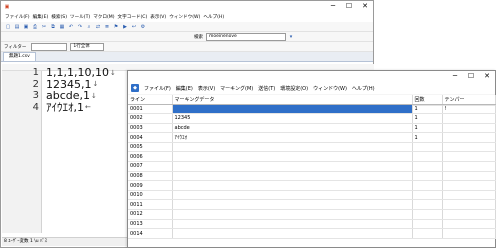 The width and height of the screenshot is (496, 248). What do you see at coordinates (292, 137) in the screenshot?
I see `cell-data: ｱｲｳｴｵ` at bounding box center [292, 137].